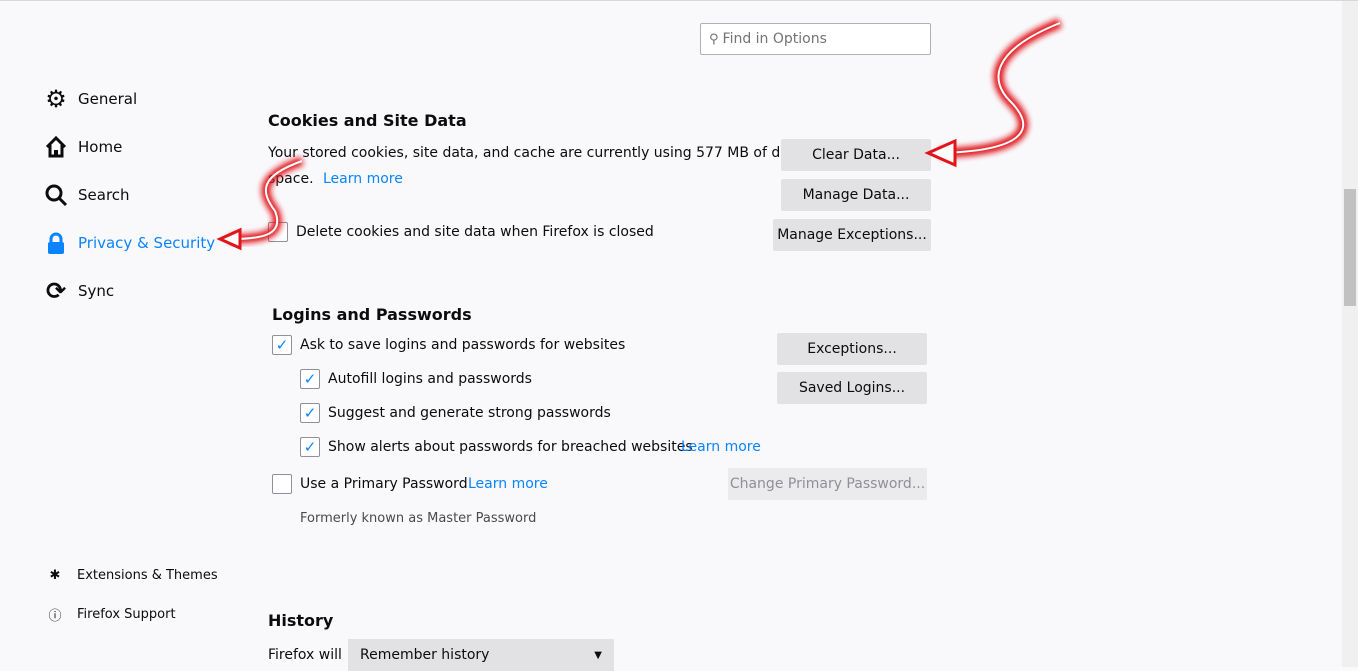 Image resolution: width=1358 pixels, height=671 pixels. Describe the element at coordinates (260, 203) in the screenshot. I see `arrow-to-privacy-security` at that location.